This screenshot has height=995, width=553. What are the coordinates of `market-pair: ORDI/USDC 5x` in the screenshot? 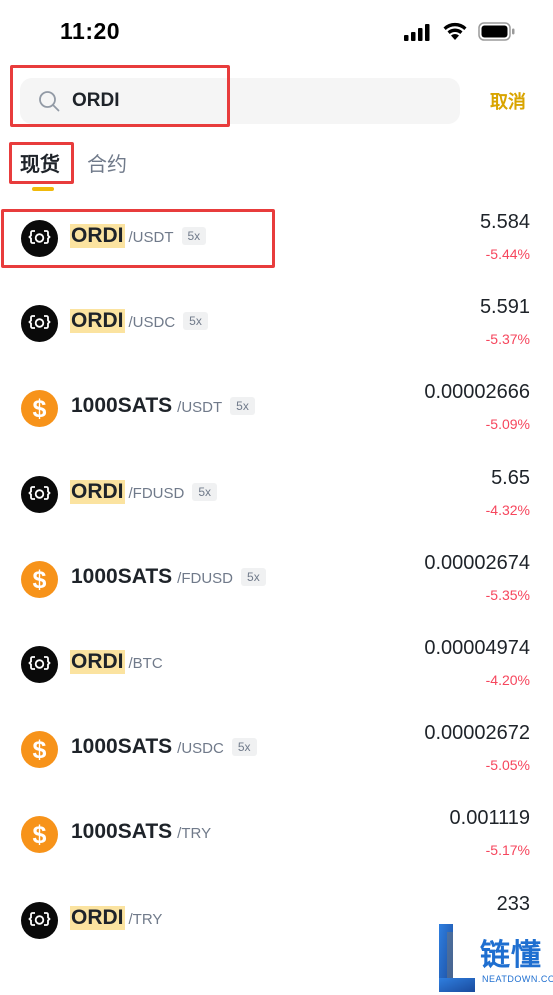 It's located at (139, 323).